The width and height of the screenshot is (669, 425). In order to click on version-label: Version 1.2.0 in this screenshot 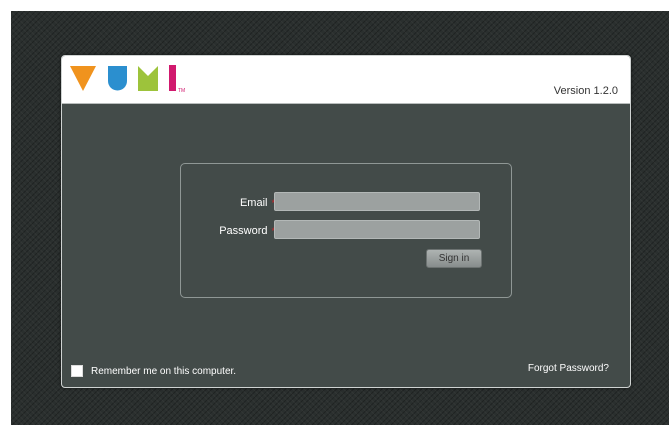, I will do `click(585, 91)`.